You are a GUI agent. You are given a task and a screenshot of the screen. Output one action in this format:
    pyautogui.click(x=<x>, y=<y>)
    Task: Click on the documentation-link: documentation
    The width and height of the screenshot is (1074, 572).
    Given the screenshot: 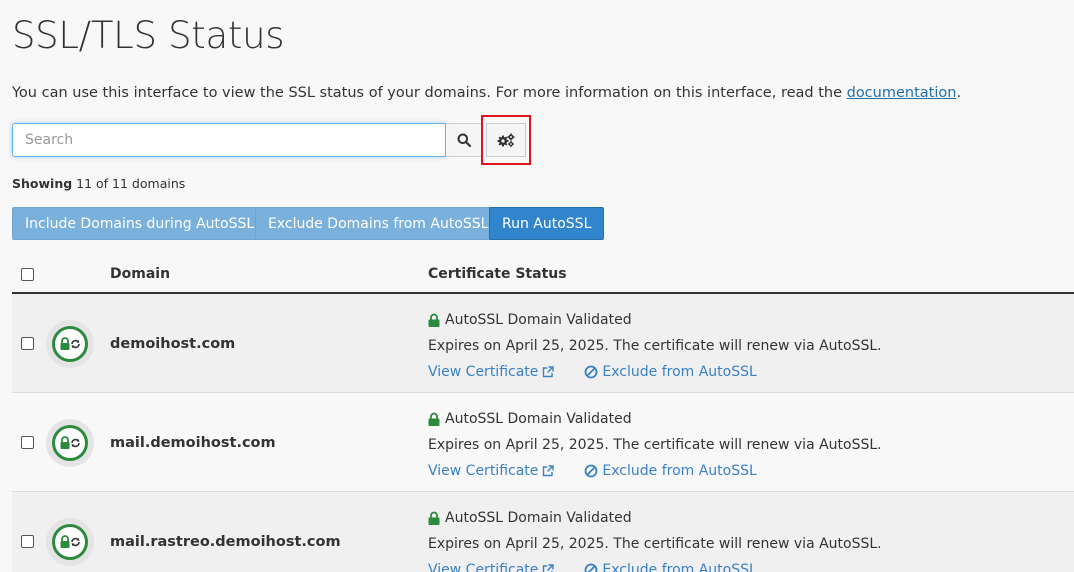 What is the action you would take?
    pyautogui.click(x=902, y=93)
    